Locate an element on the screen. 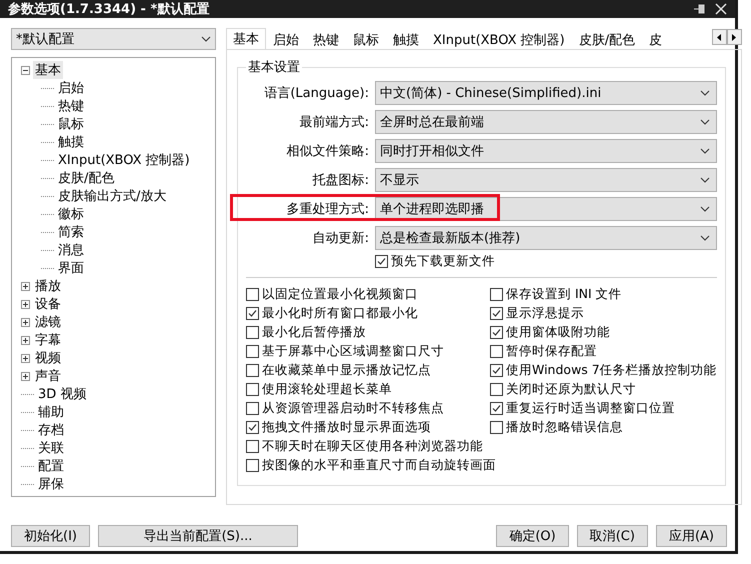  checkbox-label: 以固定位置最小化视频窗口 is located at coordinates (340, 294).